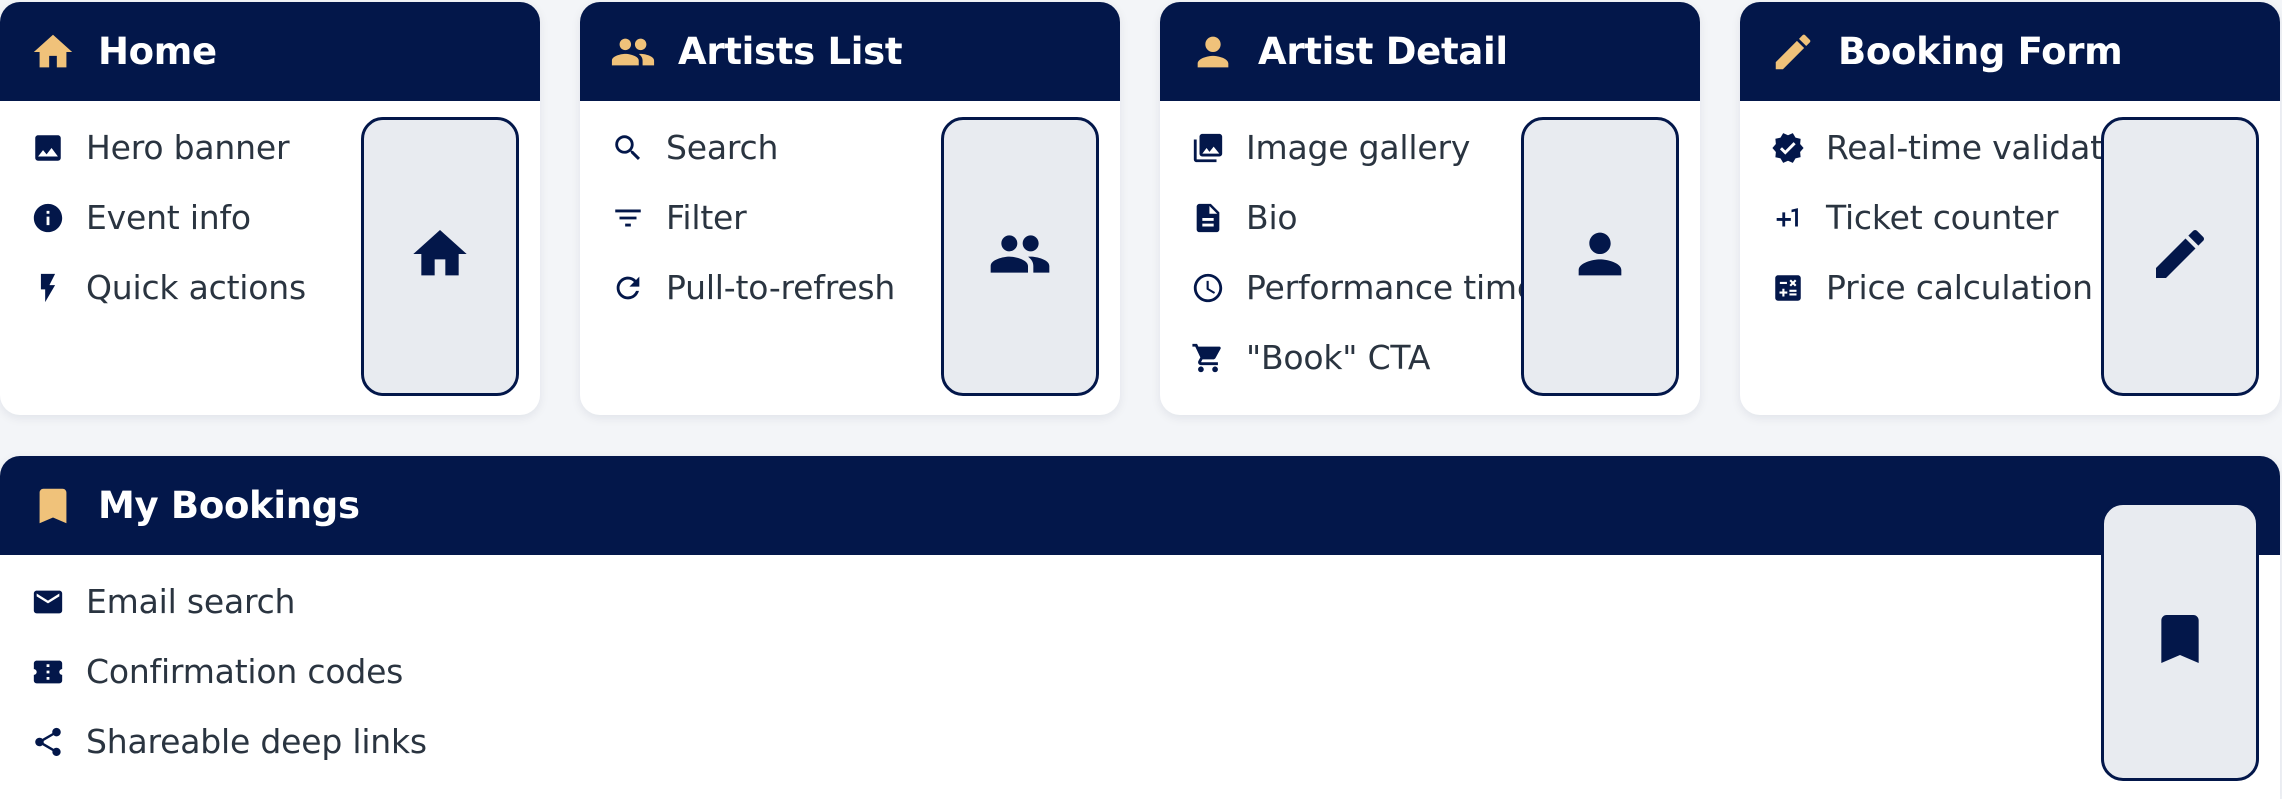 Image resolution: width=2282 pixels, height=799 pixels. Describe the element at coordinates (48, 288) in the screenshot. I see `bolt-icon` at that location.